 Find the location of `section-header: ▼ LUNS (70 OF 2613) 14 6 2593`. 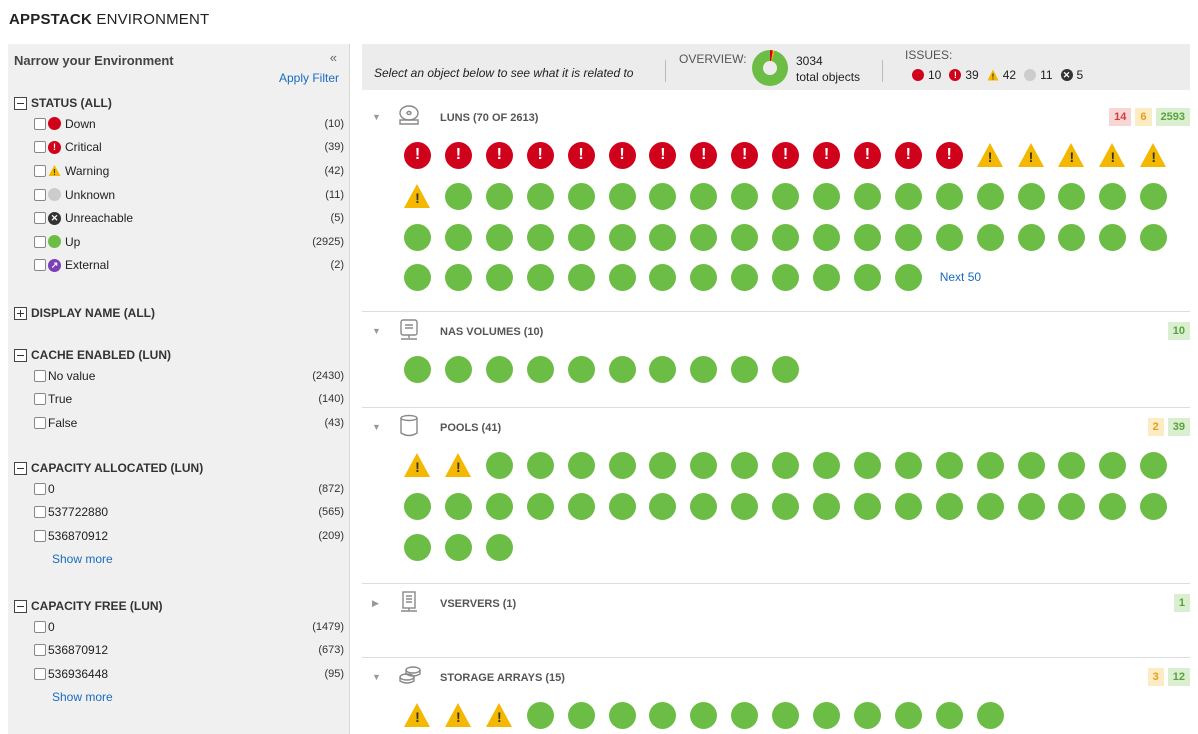

section-header: ▼ LUNS (70 OF 2613) 14 6 2593 is located at coordinates (776, 120).